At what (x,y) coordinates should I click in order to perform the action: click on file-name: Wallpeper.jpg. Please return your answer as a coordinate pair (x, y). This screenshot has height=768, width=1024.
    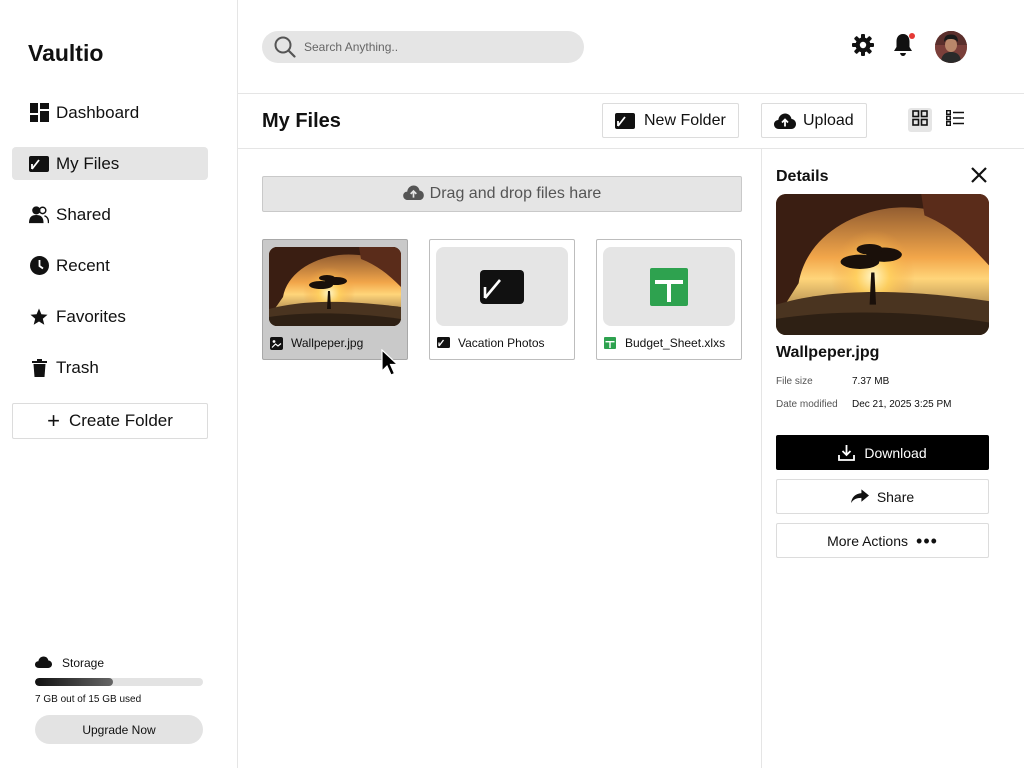
    Looking at the image, I should click on (327, 343).